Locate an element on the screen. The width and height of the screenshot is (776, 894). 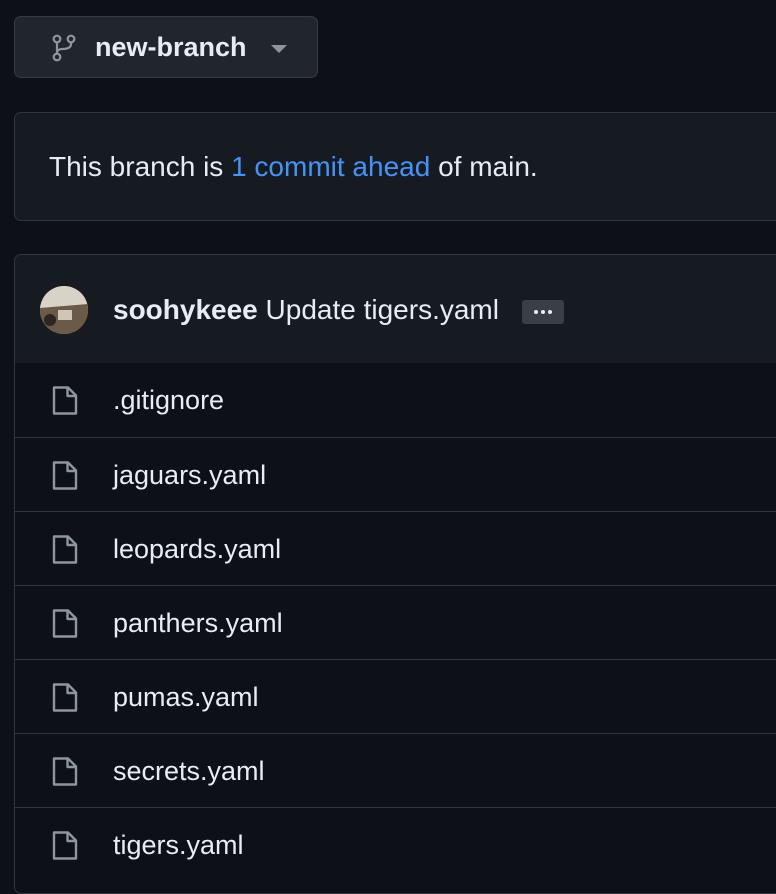
file-row: jaguars.yaml is located at coordinates (395, 474).